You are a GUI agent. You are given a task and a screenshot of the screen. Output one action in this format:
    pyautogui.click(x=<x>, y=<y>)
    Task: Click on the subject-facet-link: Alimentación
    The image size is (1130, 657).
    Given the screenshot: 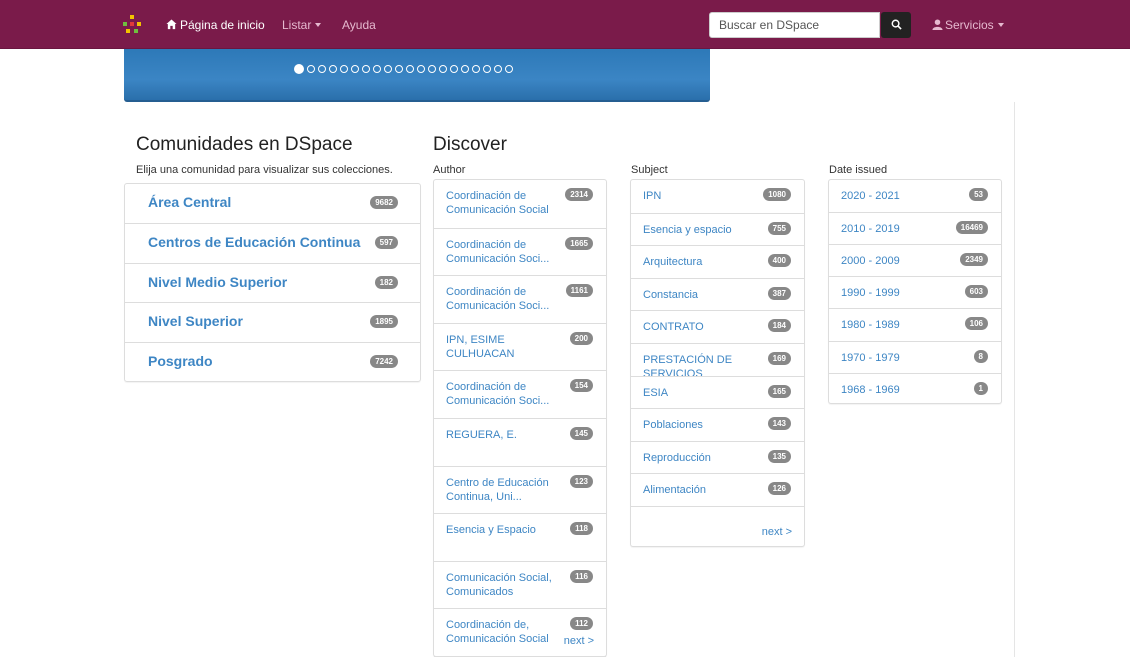 What is the action you would take?
    pyautogui.click(x=697, y=490)
    